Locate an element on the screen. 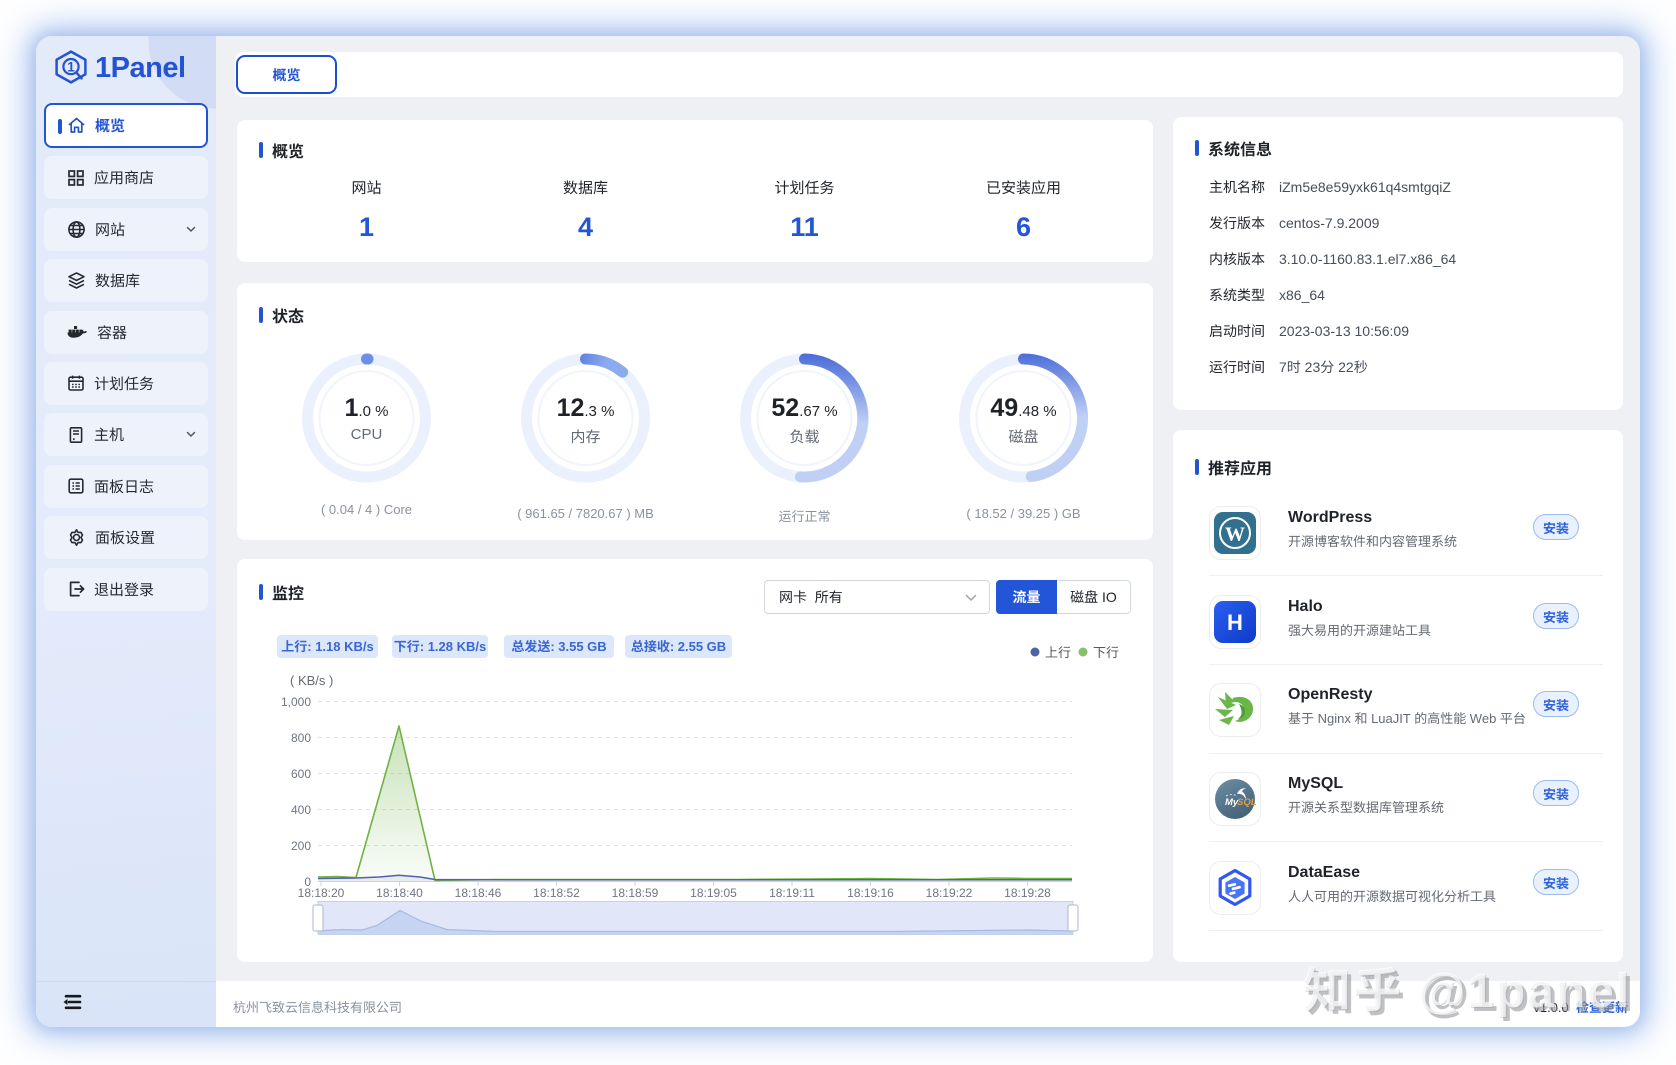 Image resolution: width=1676 pixels, height=1065 pixels. svg-text: 18:18:46 is located at coordinates (478, 893).